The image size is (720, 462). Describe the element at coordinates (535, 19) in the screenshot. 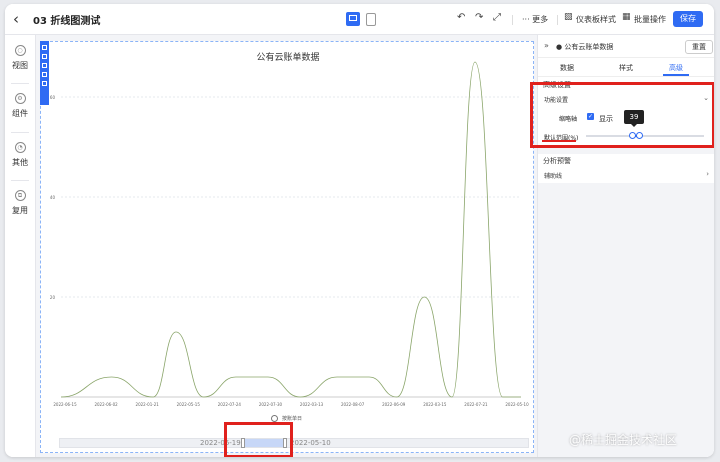

I see `more-button: ··· 更多` at that location.